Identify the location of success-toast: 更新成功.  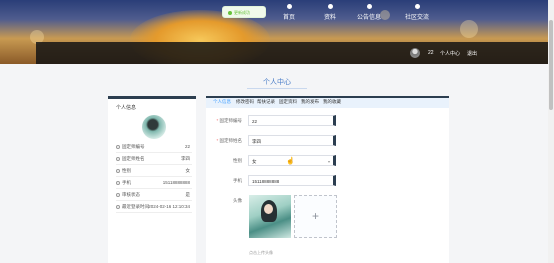
(244, 12).